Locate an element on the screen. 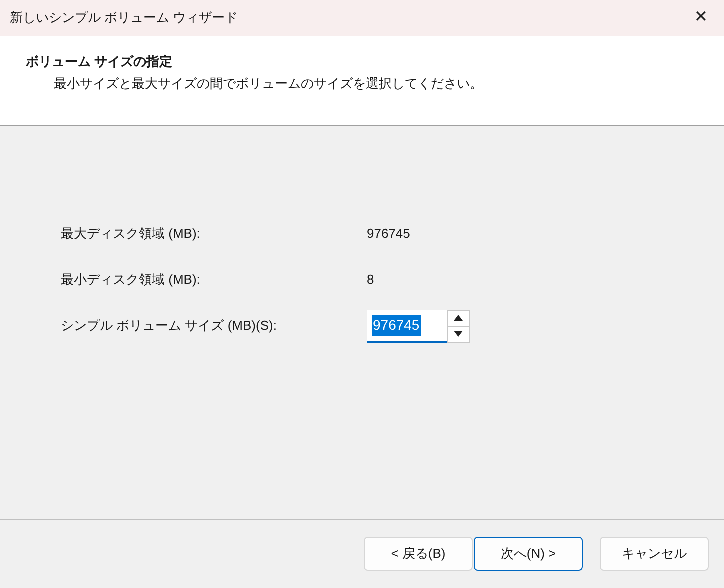 The image size is (724, 588). down-arrow-icon is located at coordinates (458, 334).